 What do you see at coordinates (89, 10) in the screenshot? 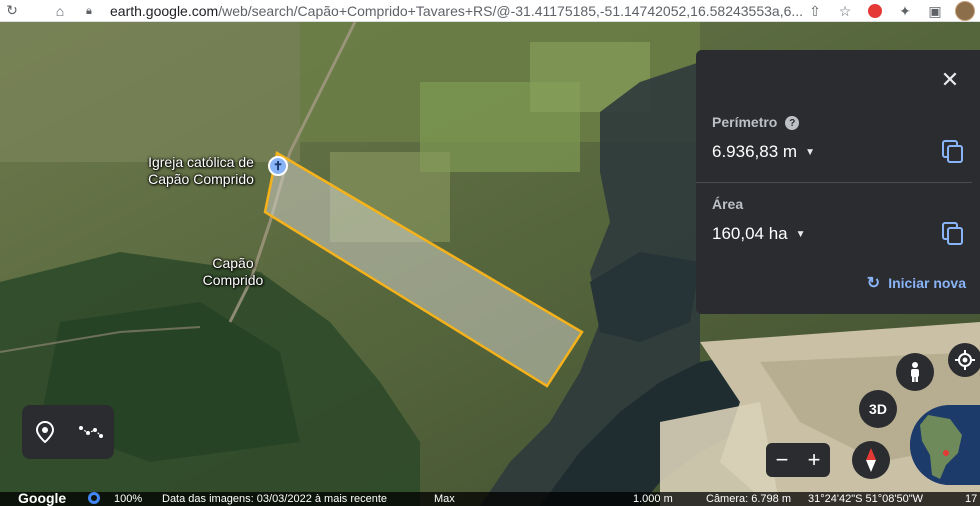
I see `lock-icon: 🔒︎` at bounding box center [89, 10].